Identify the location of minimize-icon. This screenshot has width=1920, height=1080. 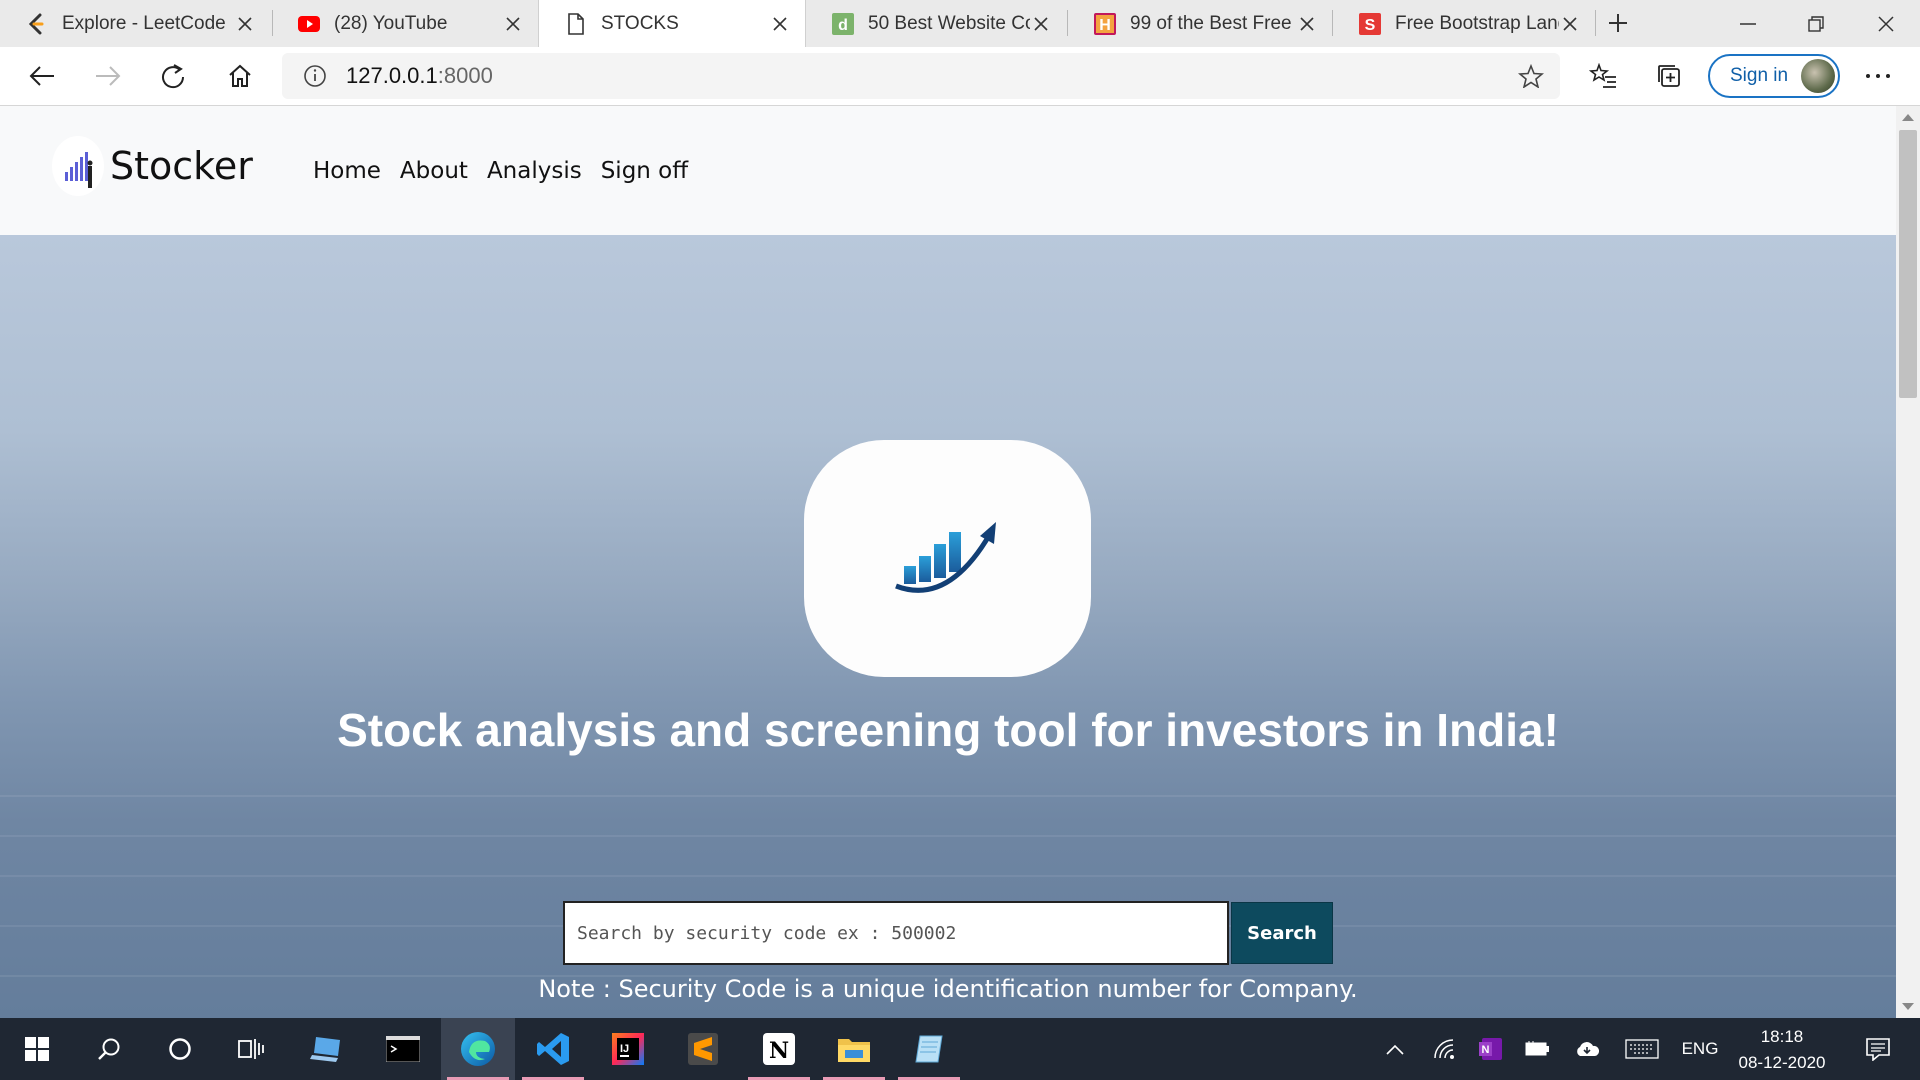
(1748, 23).